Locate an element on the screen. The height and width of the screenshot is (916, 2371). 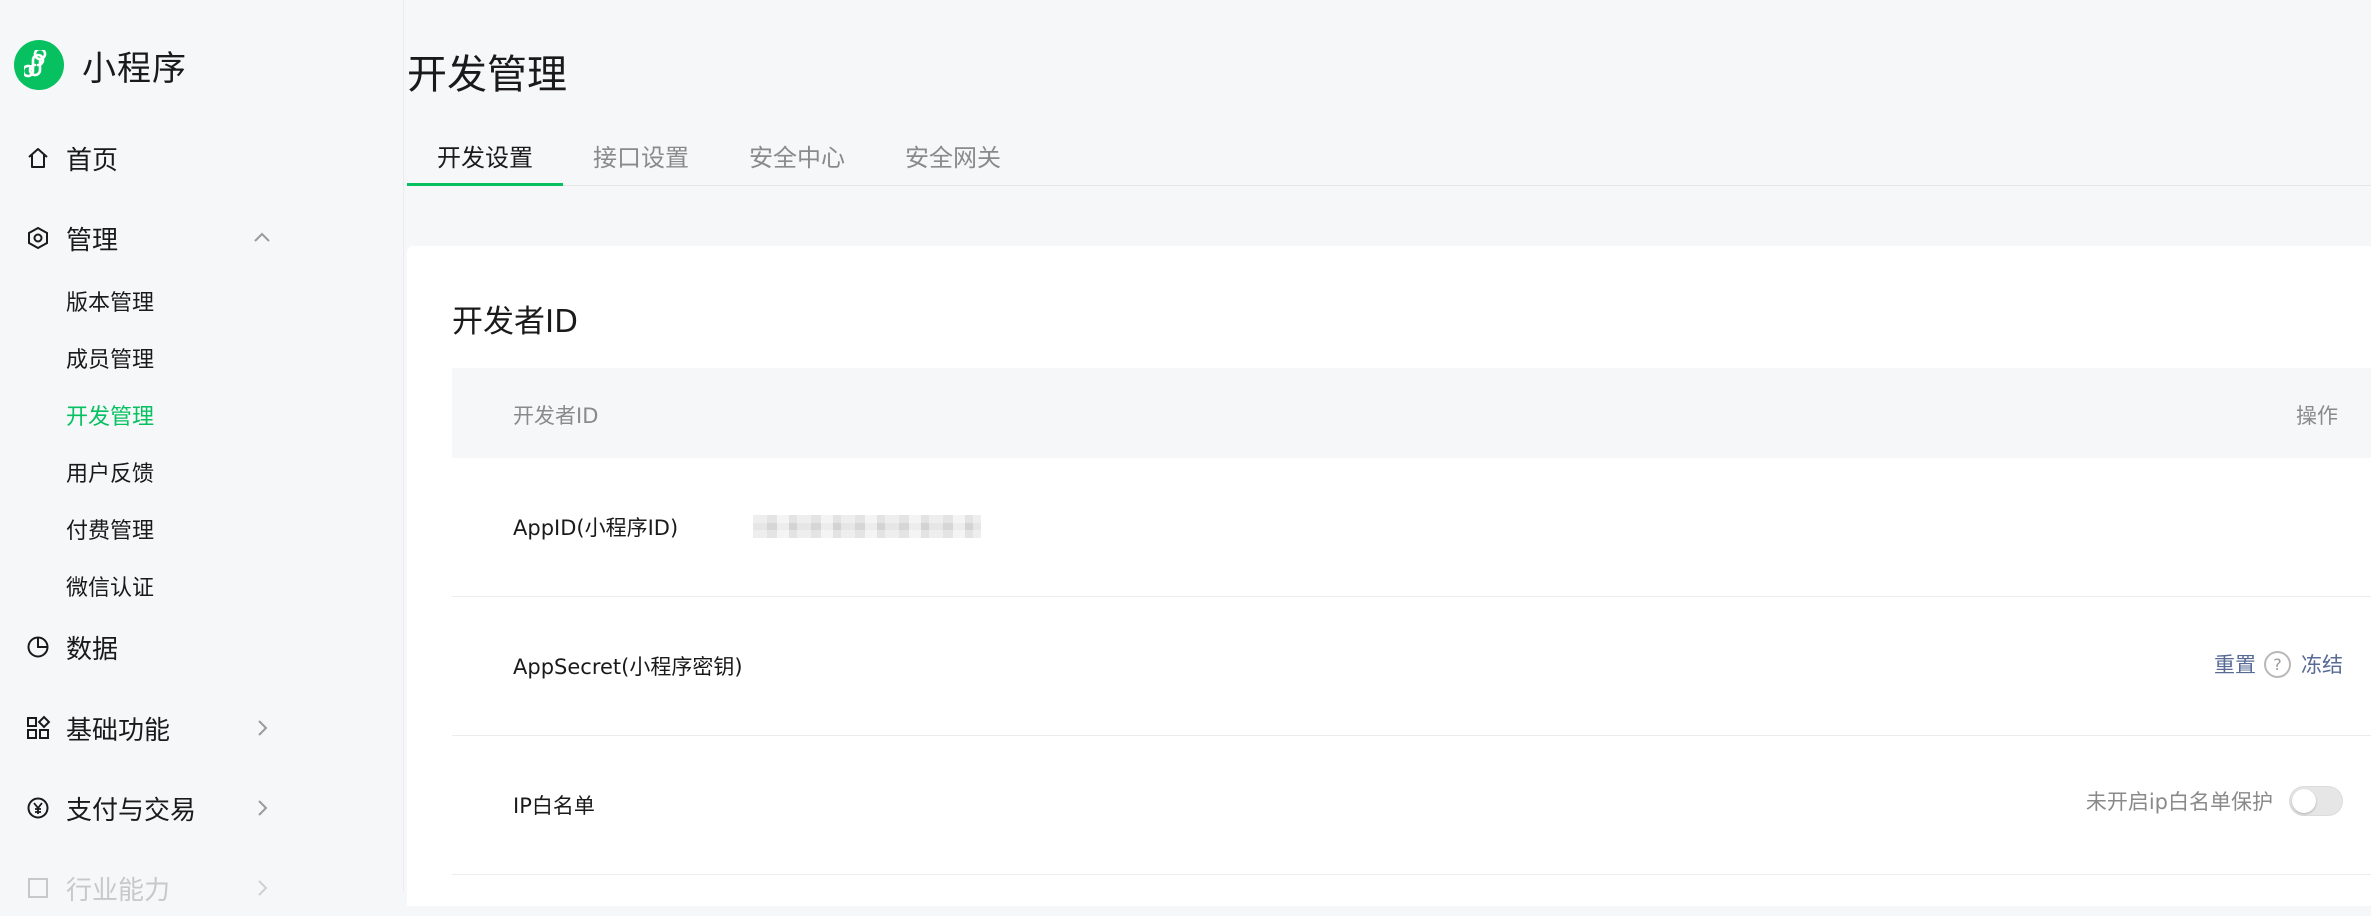
tab-dev-settings: 开发设置 is located at coordinates (485, 155).